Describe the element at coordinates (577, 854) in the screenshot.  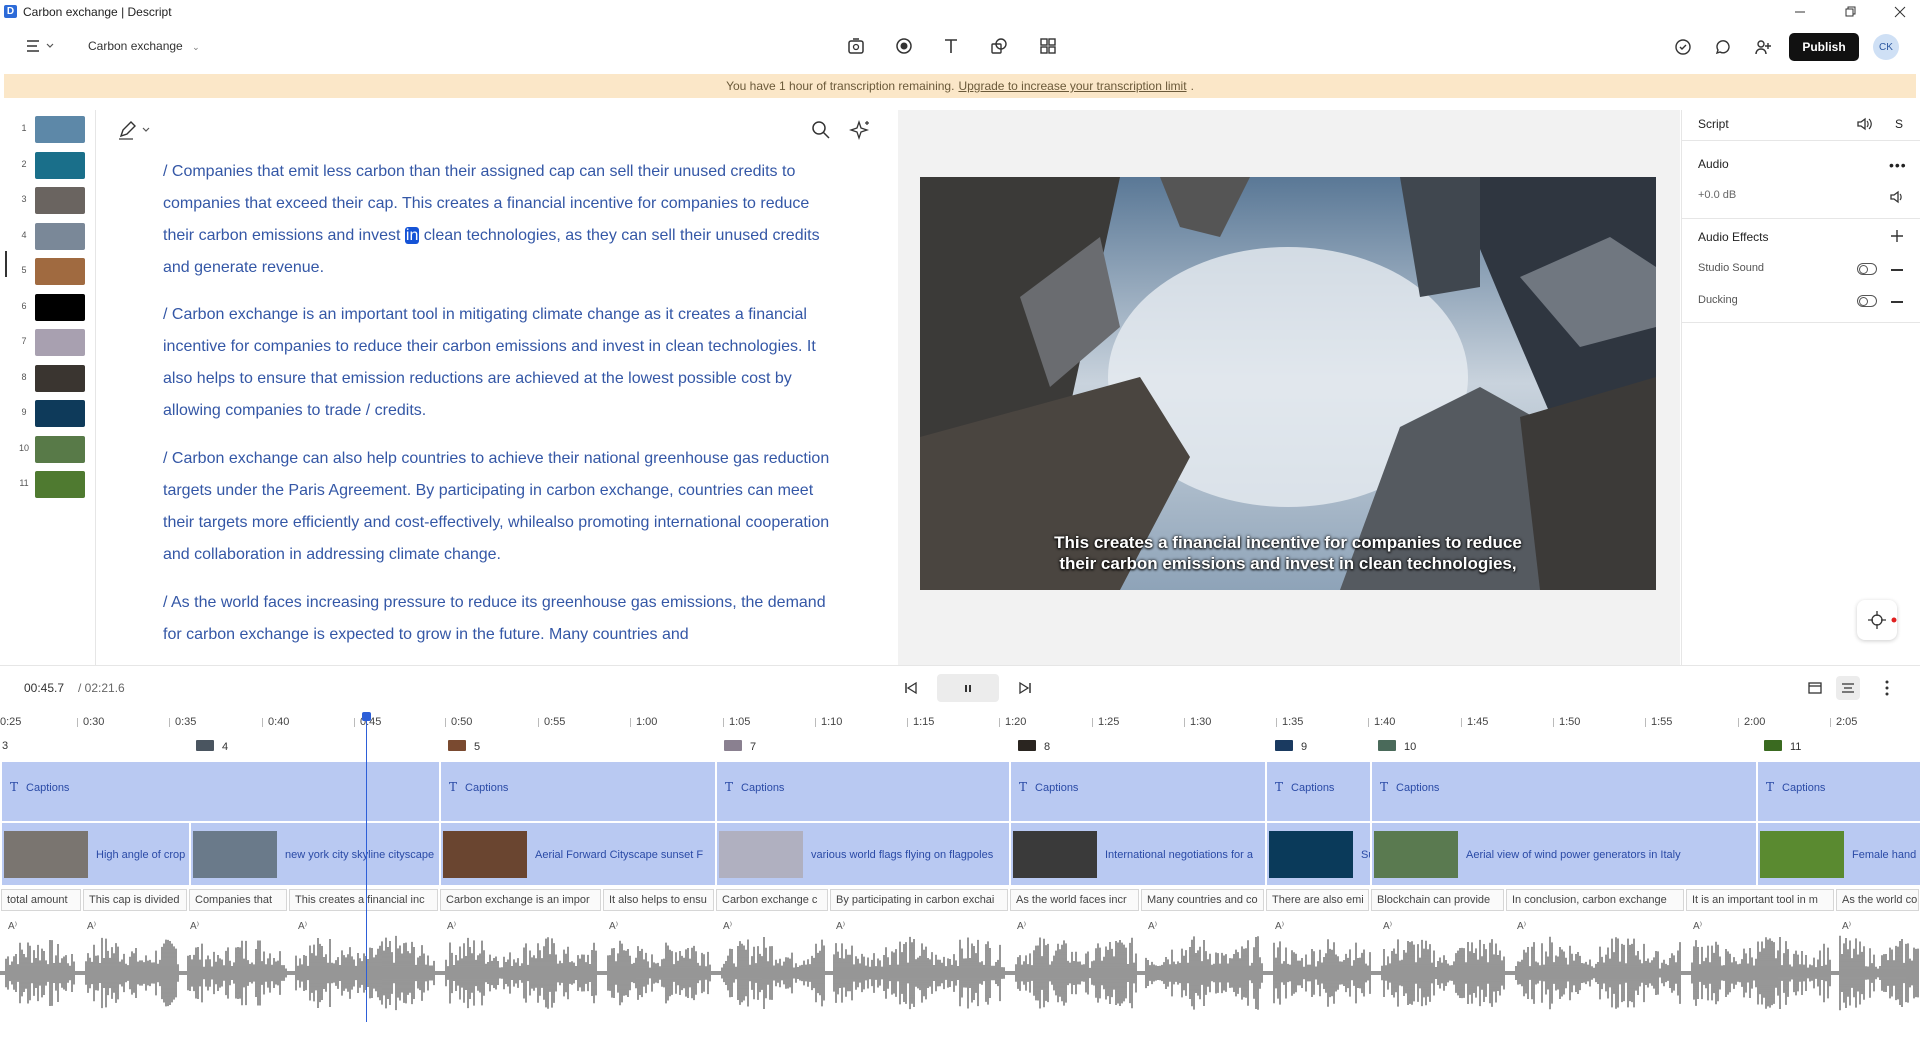
I see `media-clip: Aerial Forward Cityscape sunset F` at that location.